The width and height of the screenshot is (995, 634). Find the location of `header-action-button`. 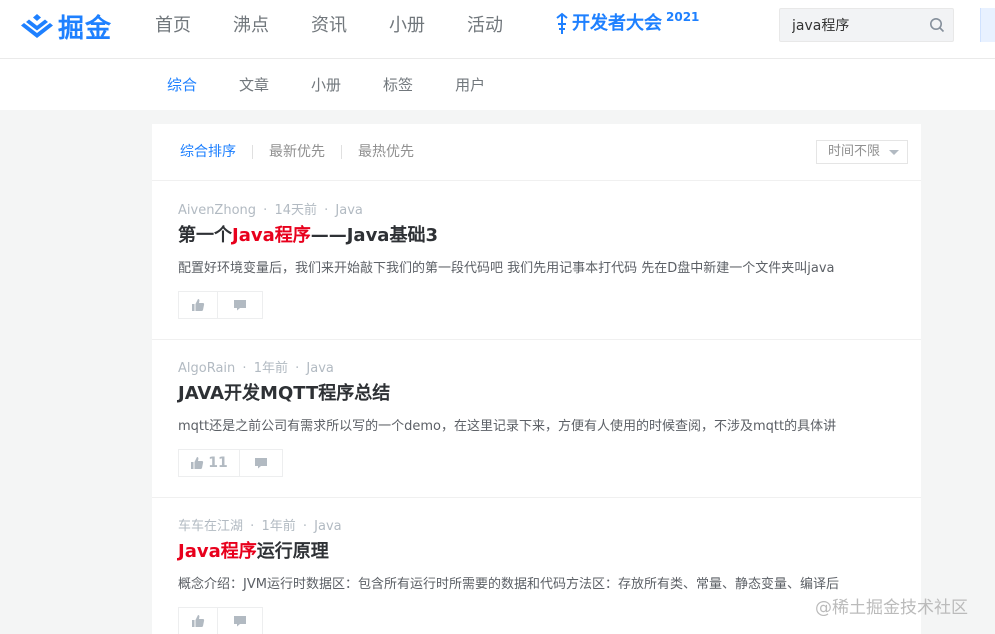

header-action-button is located at coordinates (987, 25).